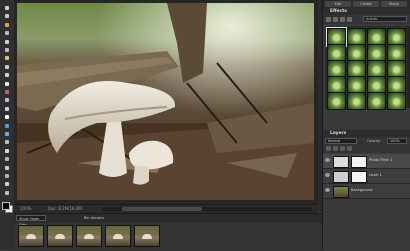  I want to click on photo-effects-icon, so click(342, 19).